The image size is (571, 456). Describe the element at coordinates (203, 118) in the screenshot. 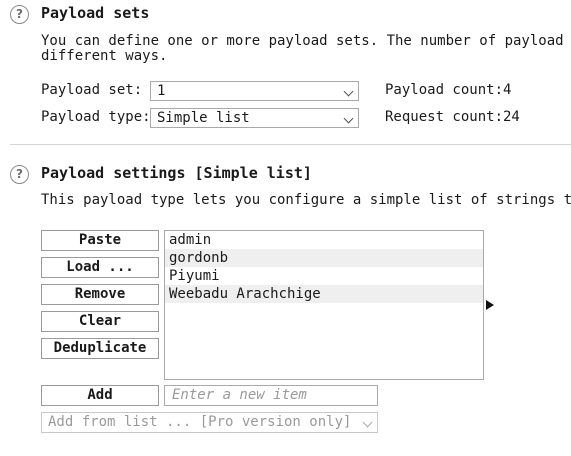

I see `payload-type-value: Simple list` at that location.